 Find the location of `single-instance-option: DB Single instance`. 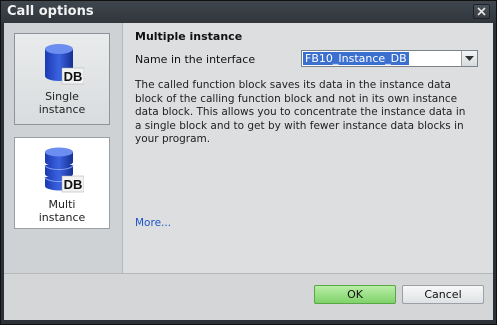

single-instance-option: DB Single instance is located at coordinates (62, 79).